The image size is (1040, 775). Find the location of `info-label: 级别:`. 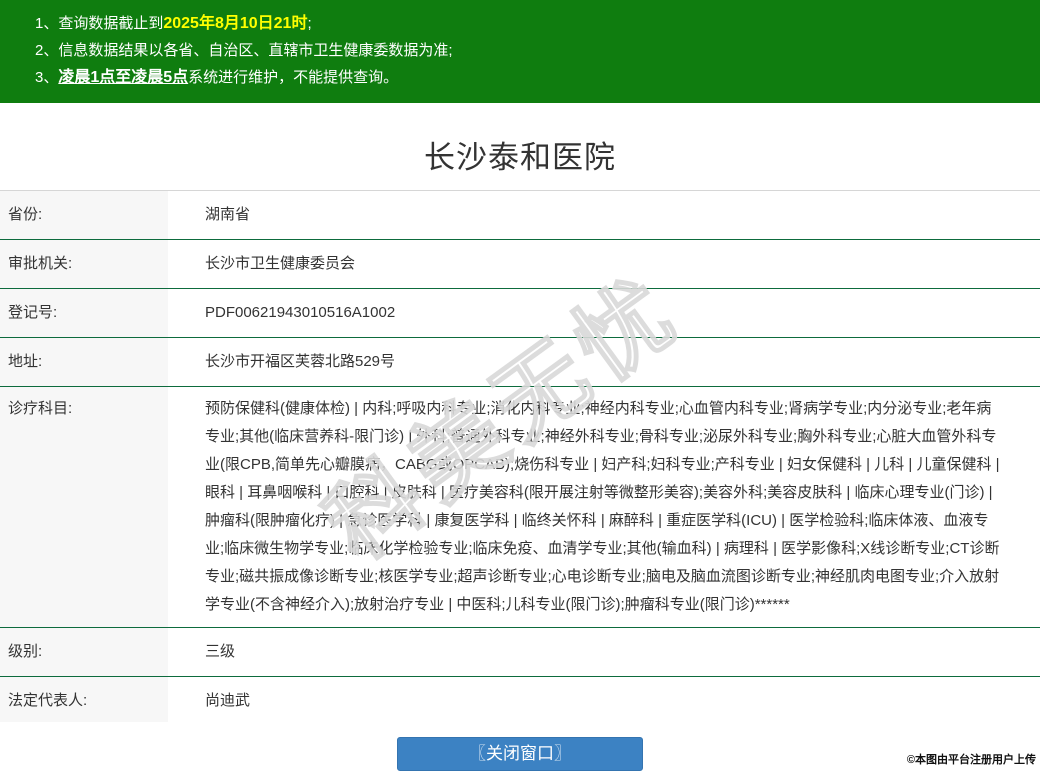

info-label: 级别: is located at coordinates (84, 652).